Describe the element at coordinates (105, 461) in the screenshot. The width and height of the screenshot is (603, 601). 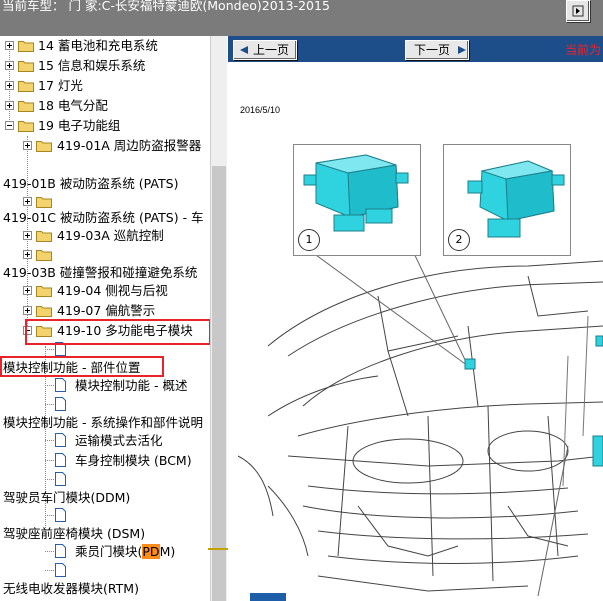
I see `tree-item-bcm: 车身控制模块 (BCM)` at that location.